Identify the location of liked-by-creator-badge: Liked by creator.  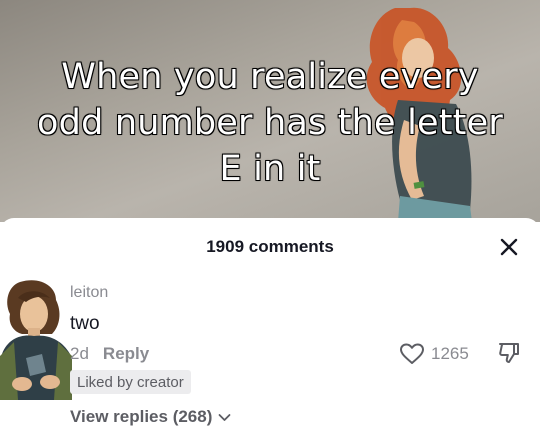
(130, 382).